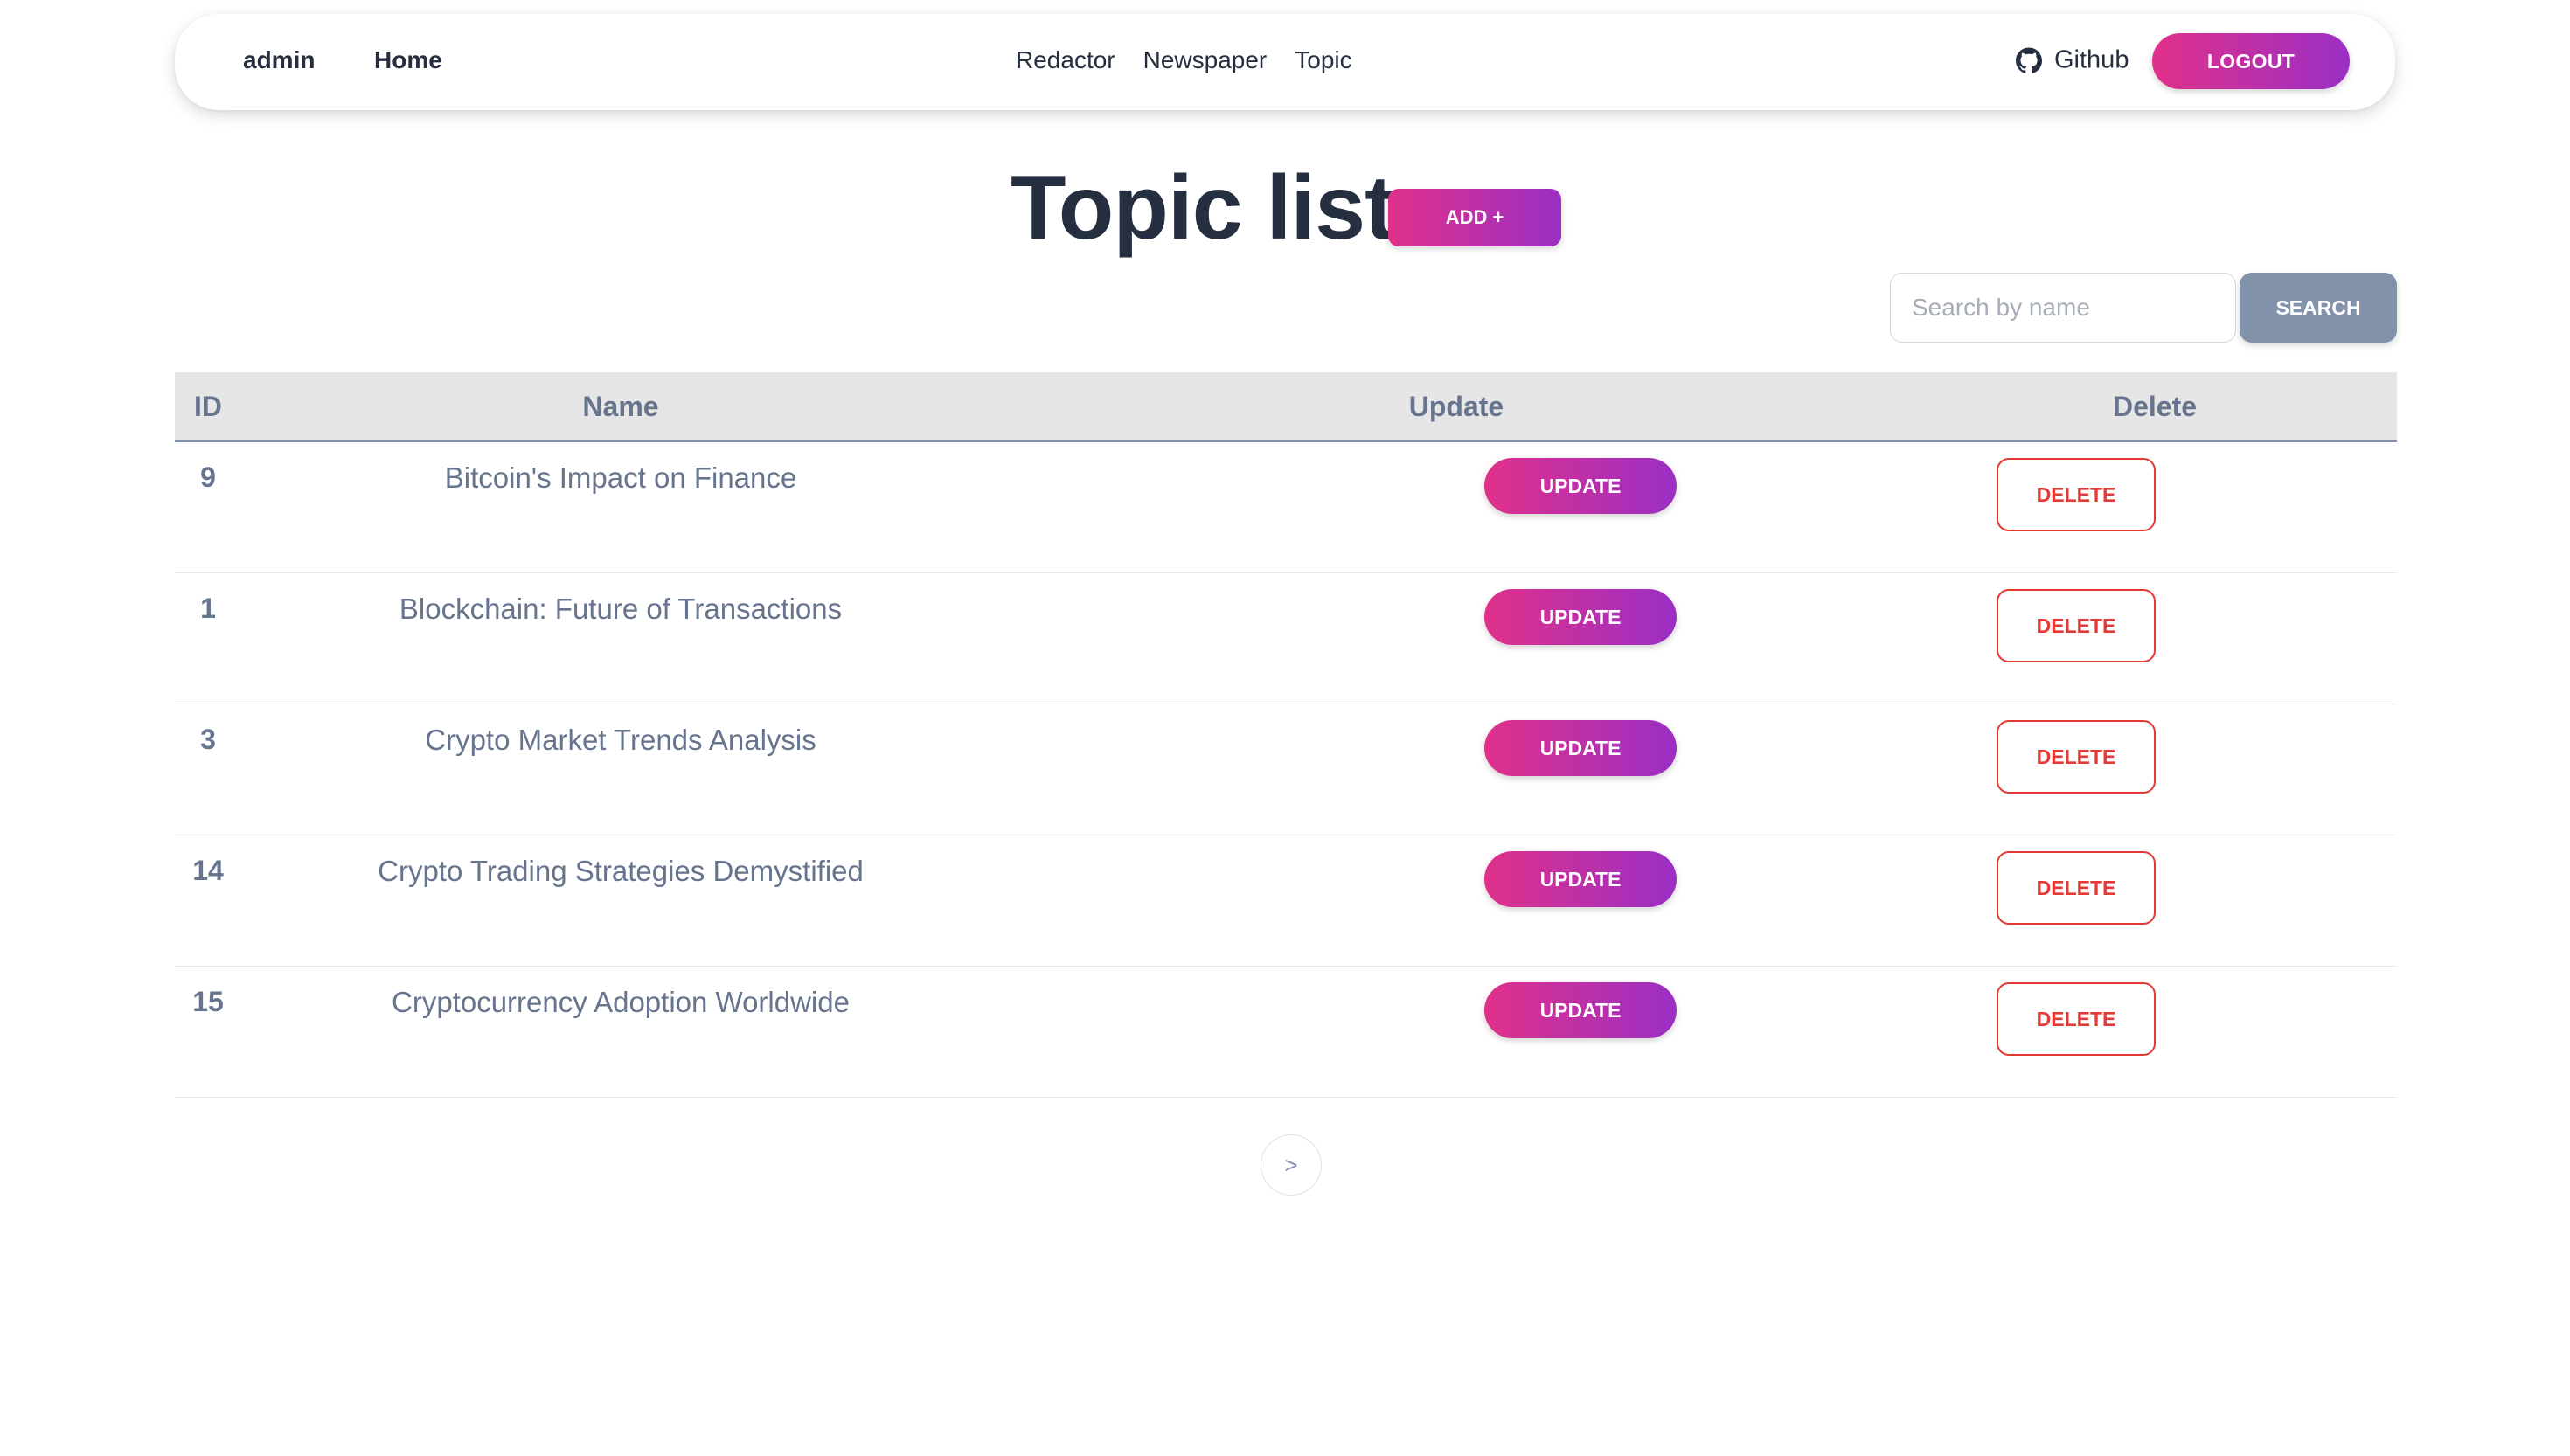  I want to click on search-input, so click(2063, 308).